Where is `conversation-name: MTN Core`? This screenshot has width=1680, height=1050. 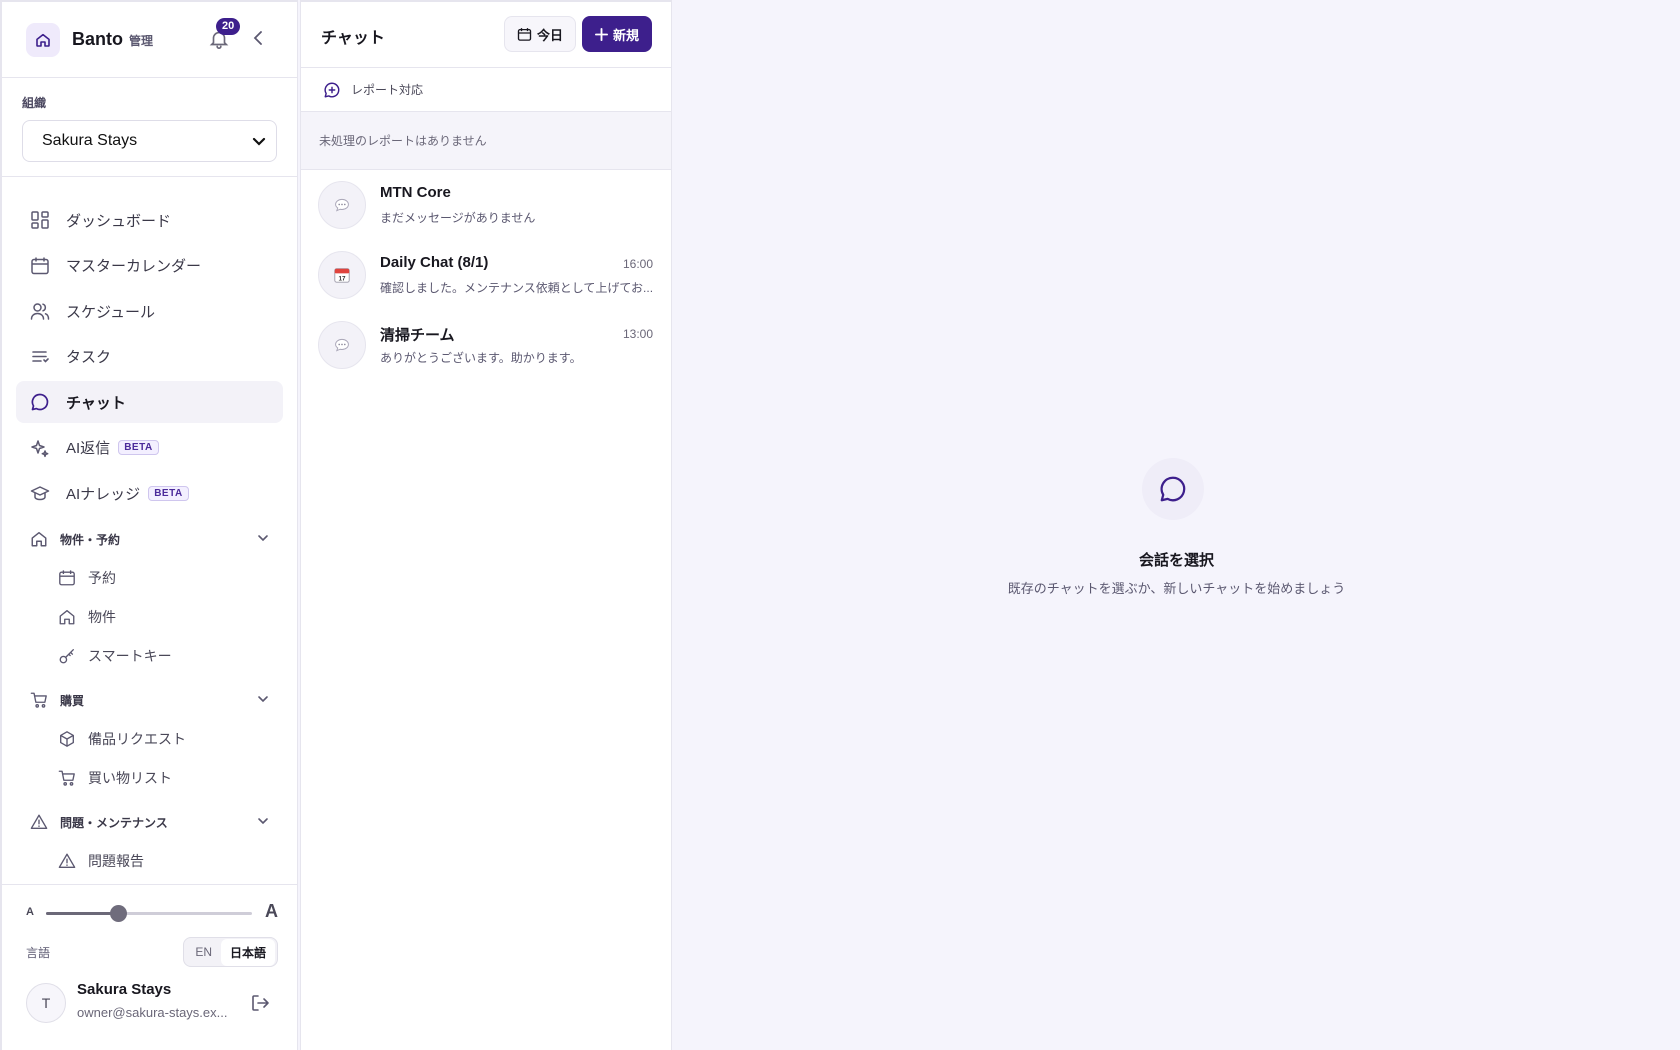
conversation-name: MTN Core is located at coordinates (415, 192).